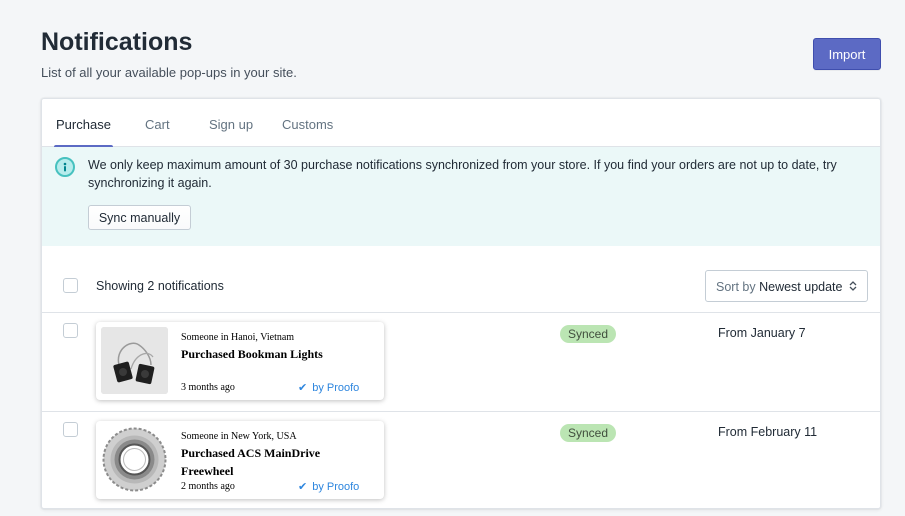  Describe the element at coordinates (252, 354) in the screenshot. I see `purchased-product: Purchased Bookman Lights` at that location.